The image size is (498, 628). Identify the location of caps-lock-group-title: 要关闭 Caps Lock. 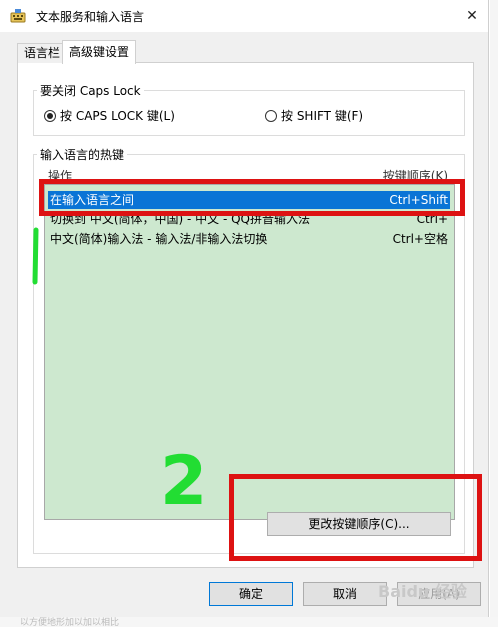
(90, 90).